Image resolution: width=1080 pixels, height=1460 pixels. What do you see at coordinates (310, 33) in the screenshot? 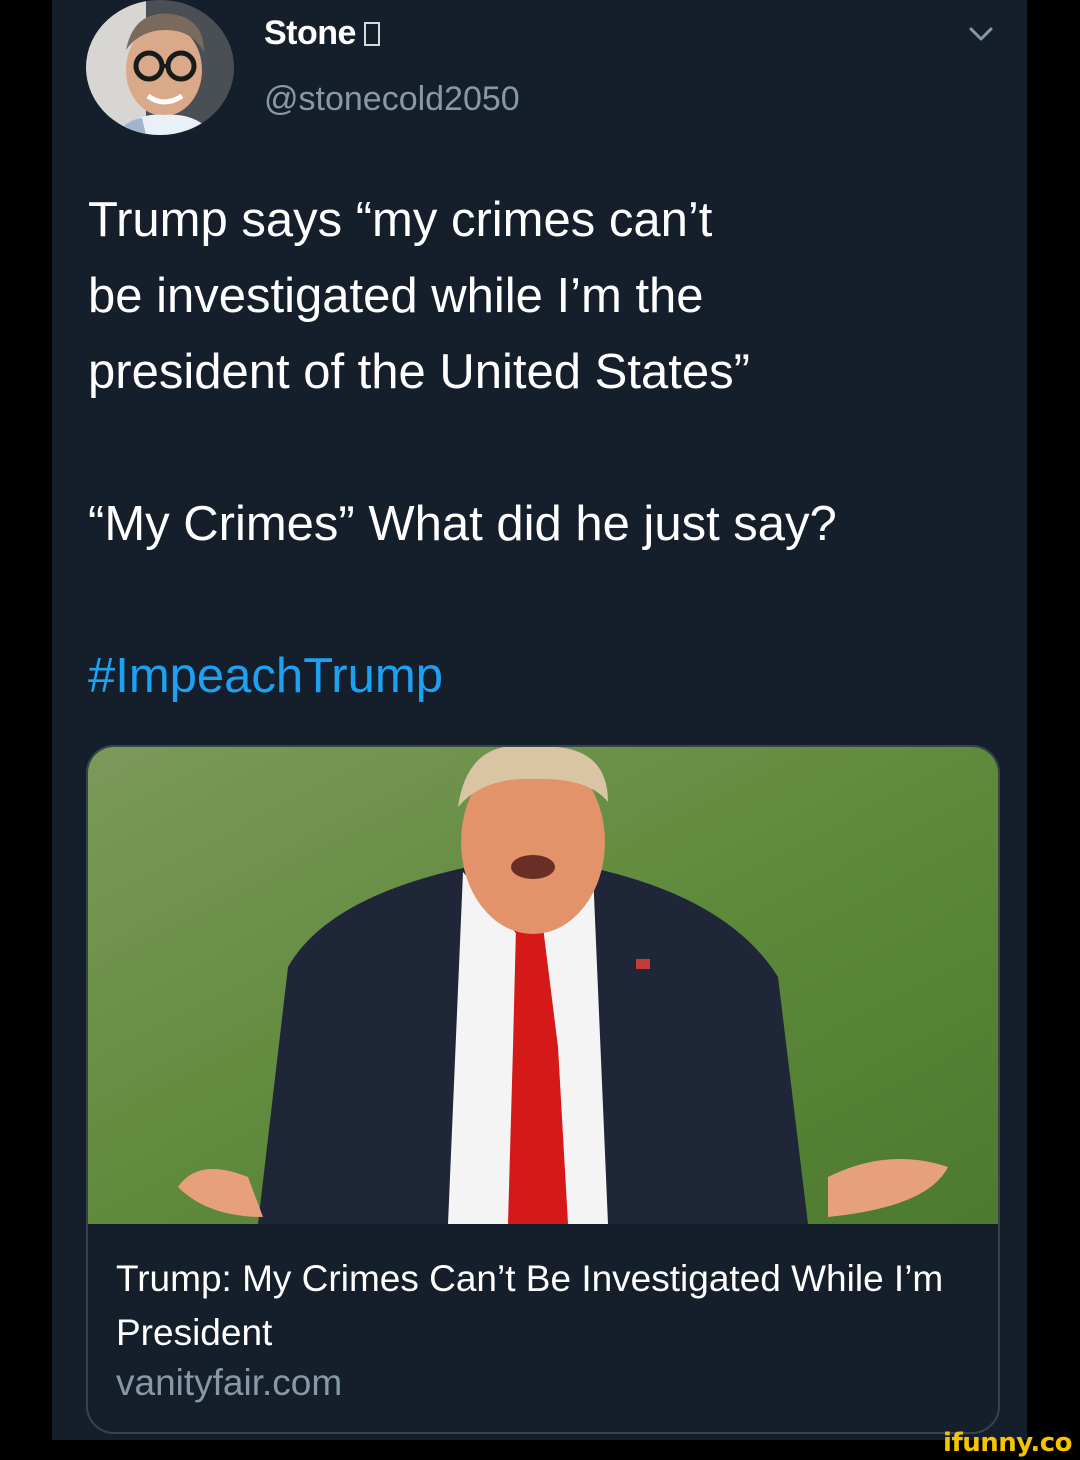
I see `display-name-text: Stone` at bounding box center [310, 33].